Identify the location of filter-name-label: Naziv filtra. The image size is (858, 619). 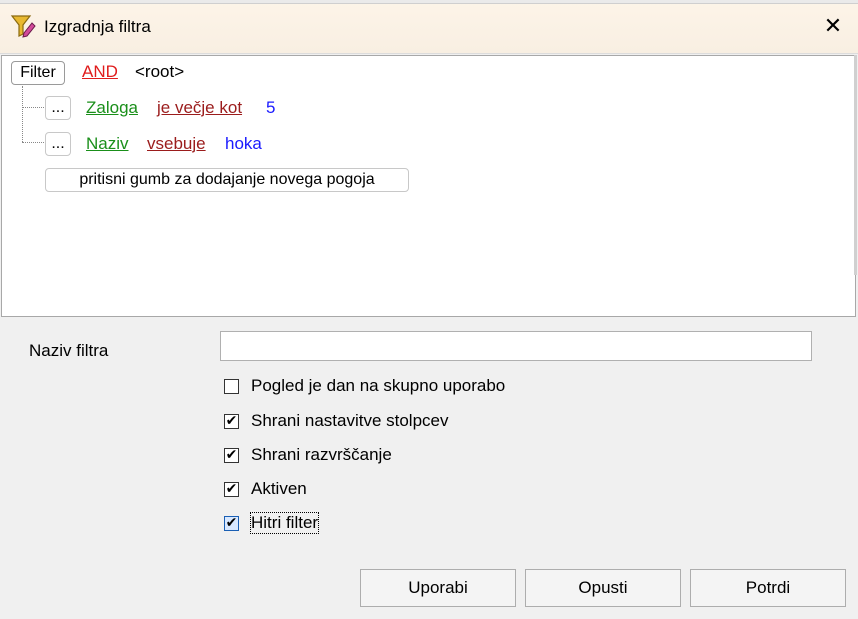
(69, 350).